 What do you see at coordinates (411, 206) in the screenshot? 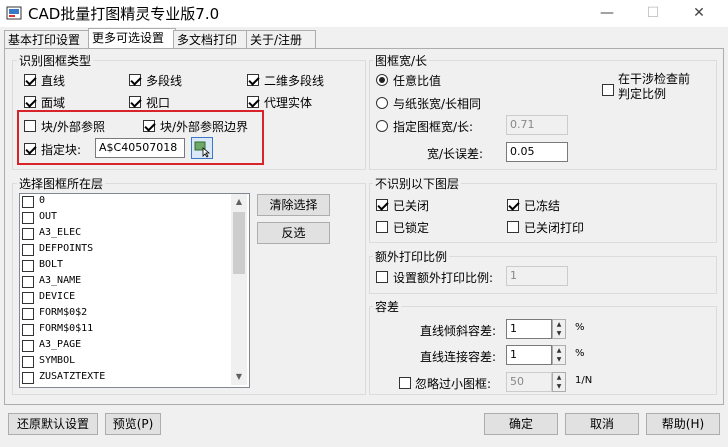
I see `label-ignore-off: 已关闭` at bounding box center [411, 206].